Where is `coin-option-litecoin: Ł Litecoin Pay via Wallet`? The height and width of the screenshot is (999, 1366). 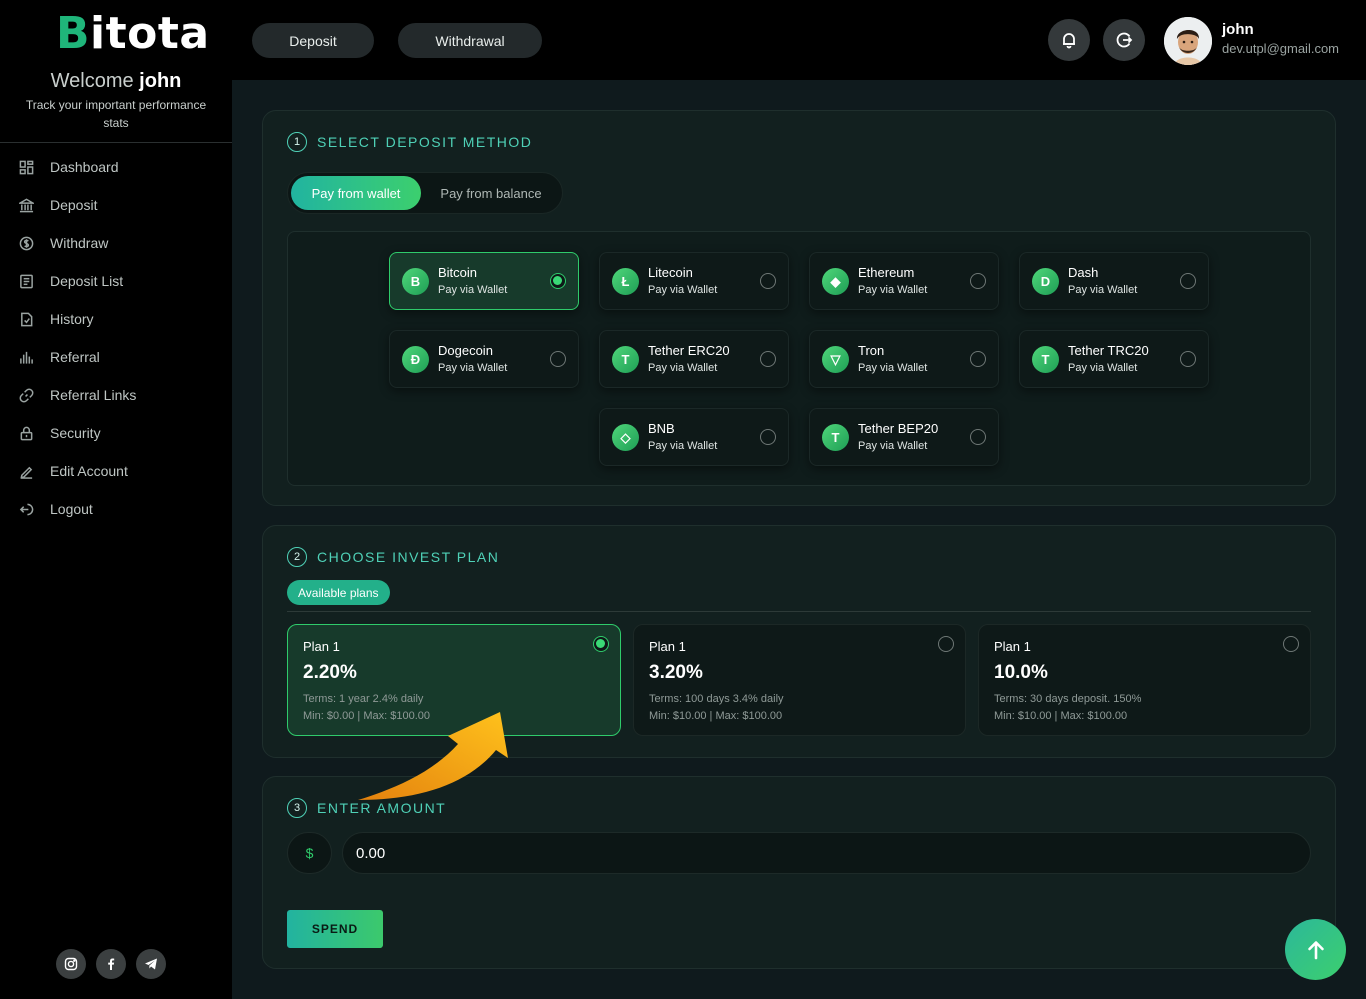
coin-option-litecoin: Ł Litecoin Pay via Wallet is located at coordinates (694, 281).